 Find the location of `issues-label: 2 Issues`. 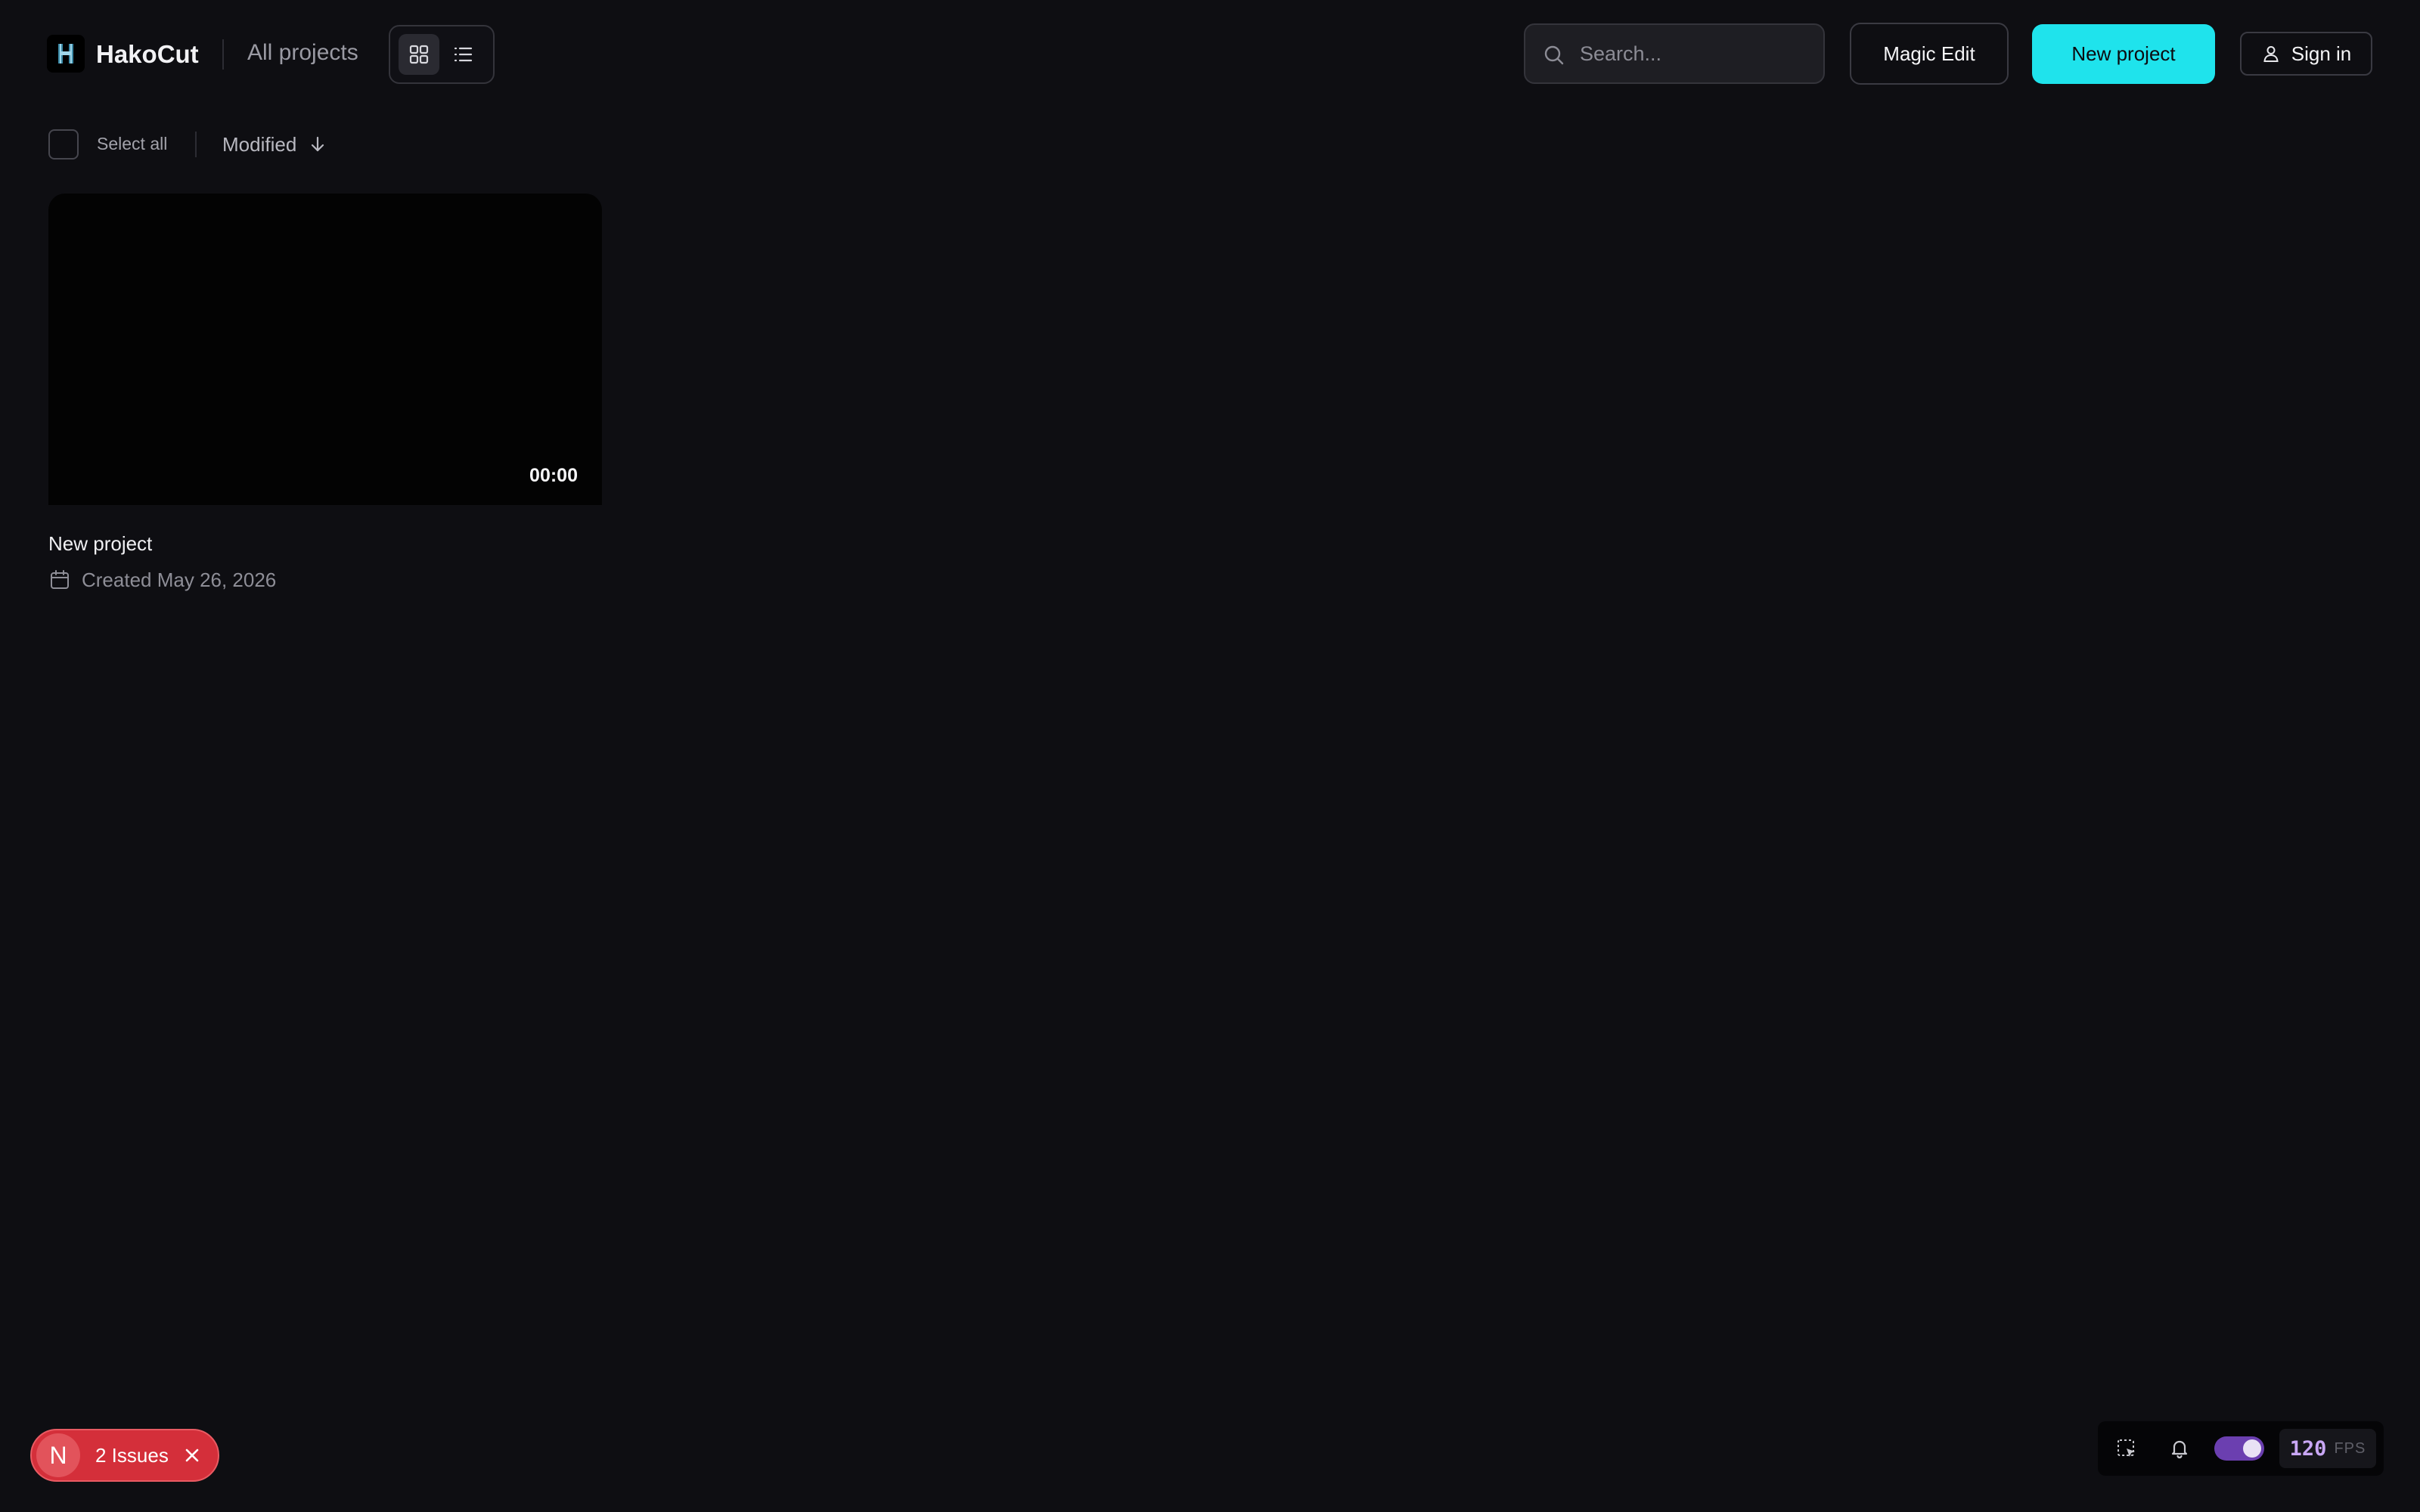

issues-label: 2 Issues is located at coordinates (132, 1455).